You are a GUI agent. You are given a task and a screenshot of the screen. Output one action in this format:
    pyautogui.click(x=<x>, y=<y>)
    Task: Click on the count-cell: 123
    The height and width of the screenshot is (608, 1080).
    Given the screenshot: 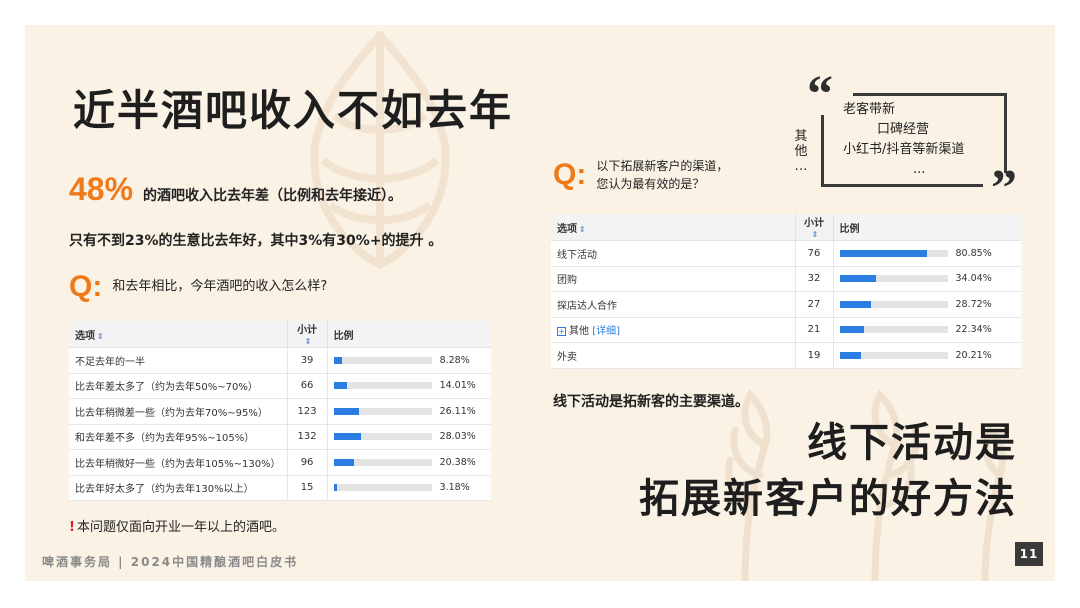 What is the action you would take?
    pyautogui.click(x=307, y=411)
    